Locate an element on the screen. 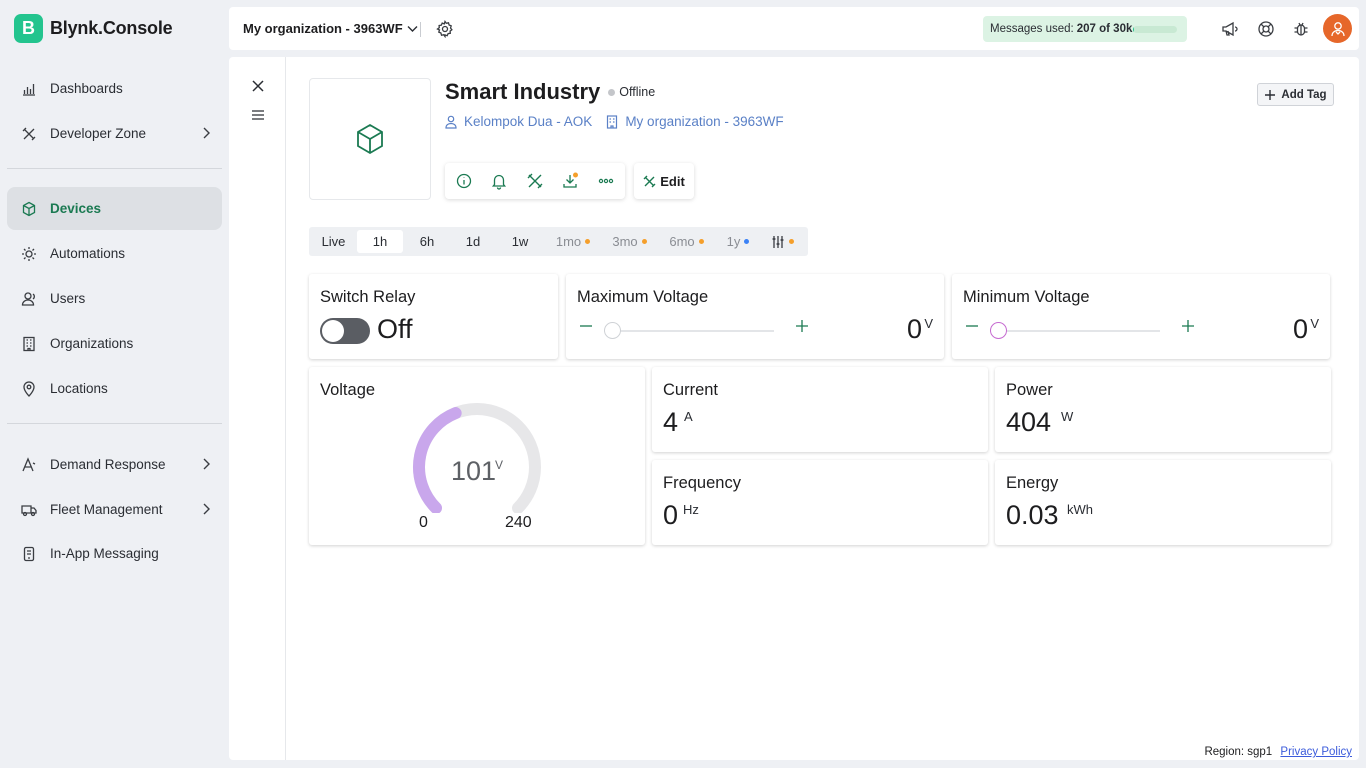  bell-icon is located at coordinates (499, 181).